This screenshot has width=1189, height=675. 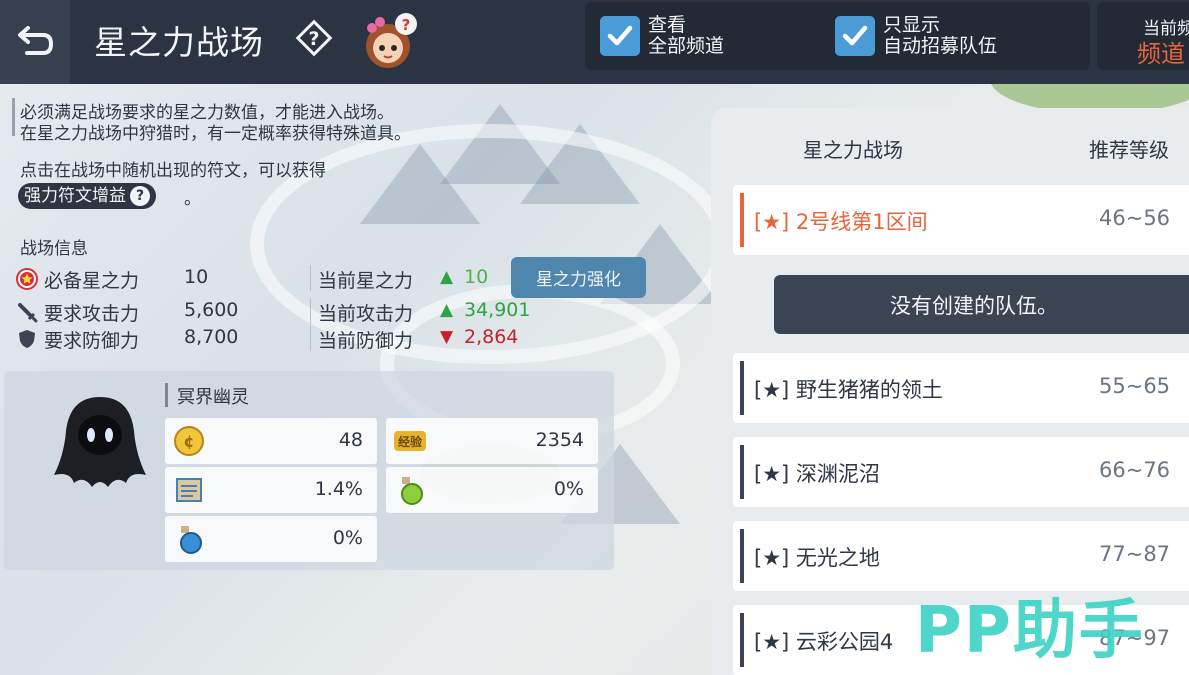 I want to click on scroll-drop-cell: 1.4%, so click(x=271, y=490).